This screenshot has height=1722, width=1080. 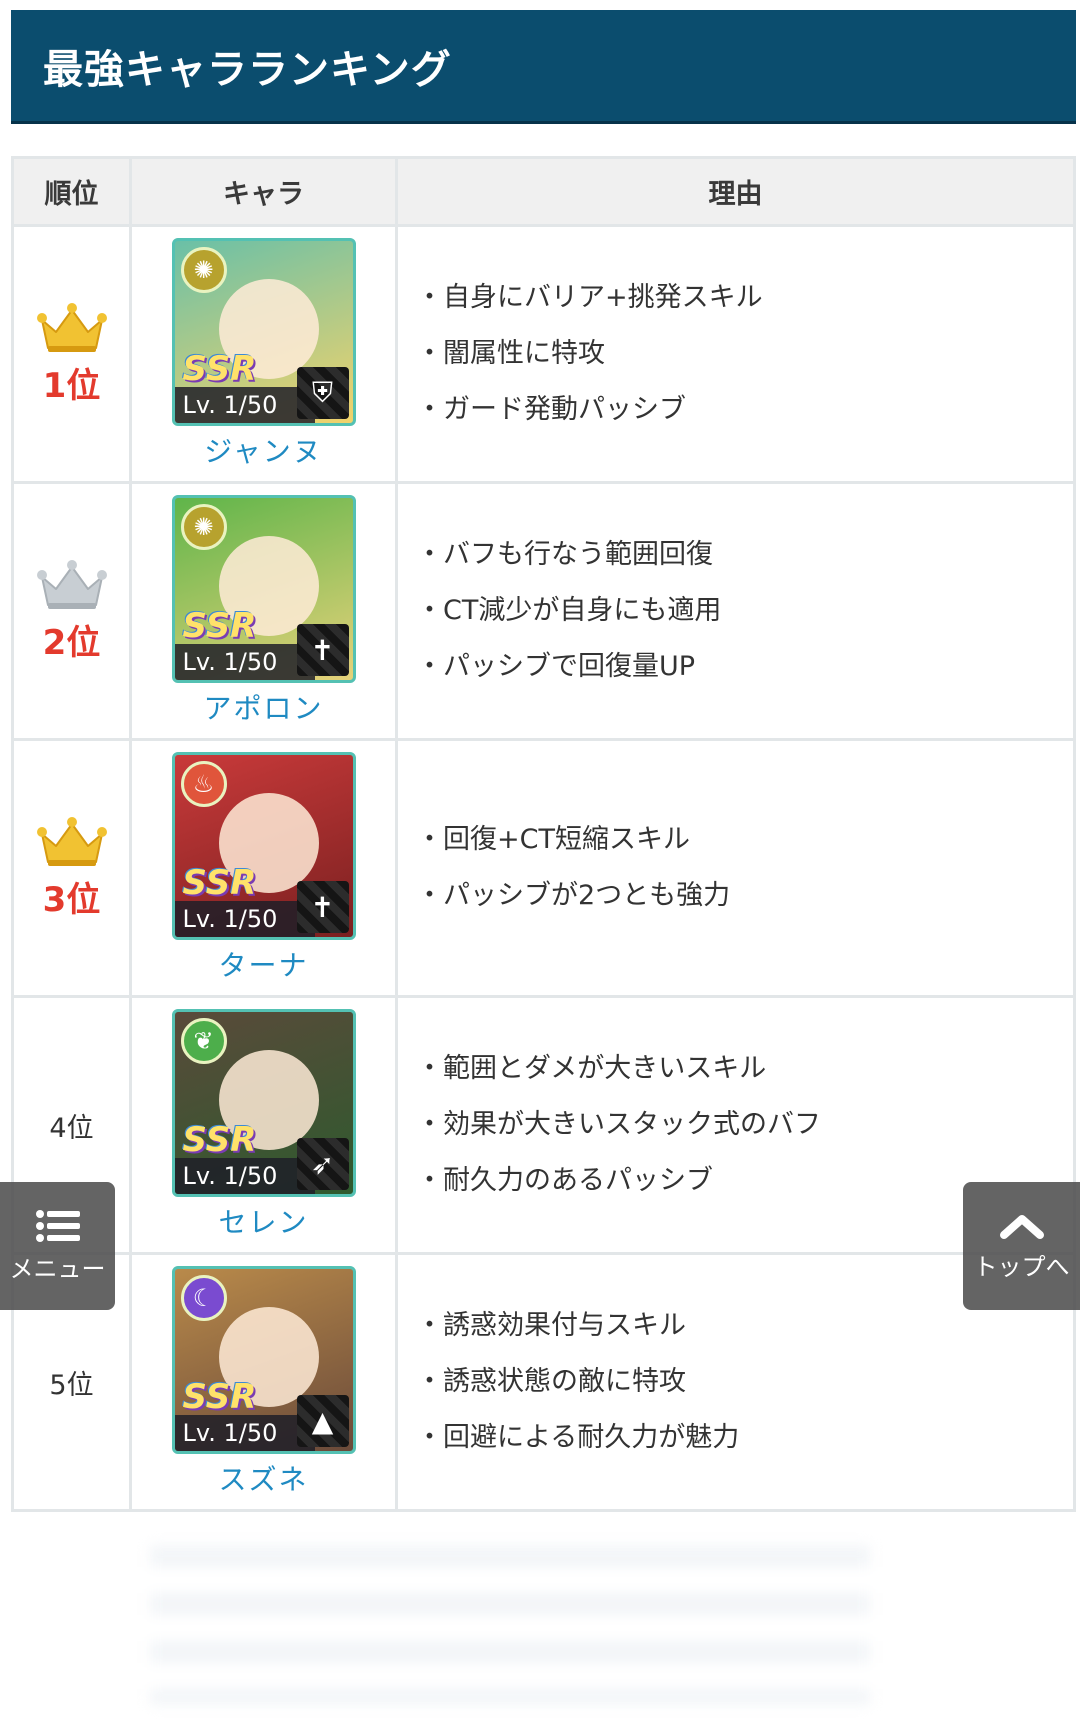 I want to click on witch-hat-icon: ▲, so click(x=322, y=1421).